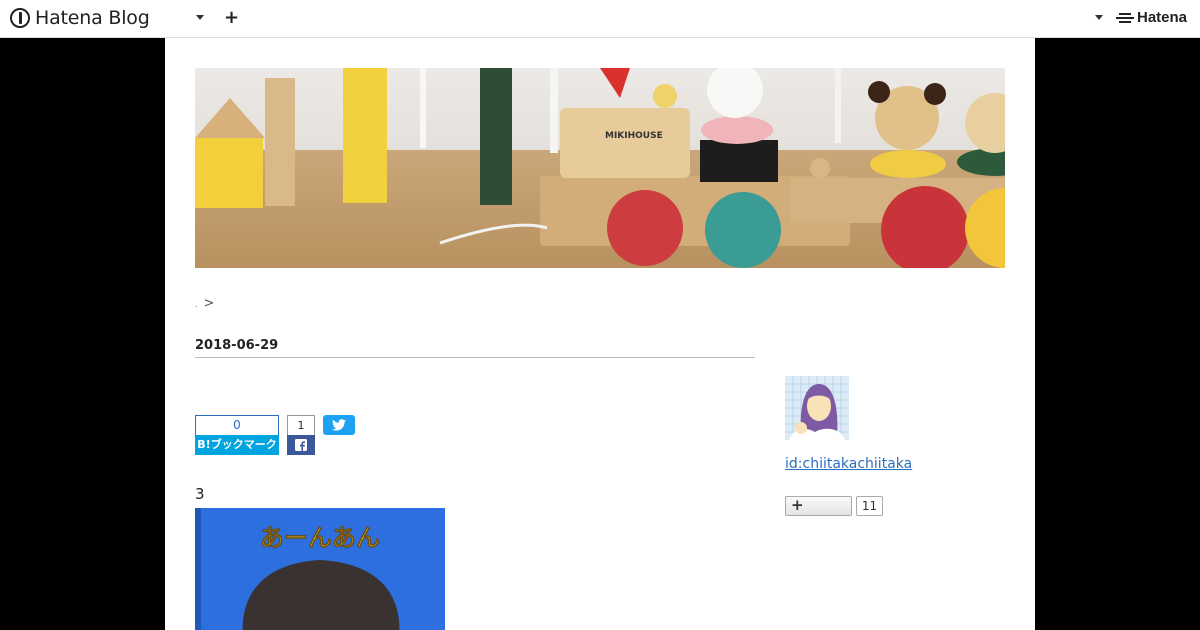  What do you see at coordinates (196, 304) in the screenshot?
I see `breadcrumb-home-link: .` at bounding box center [196, 304].